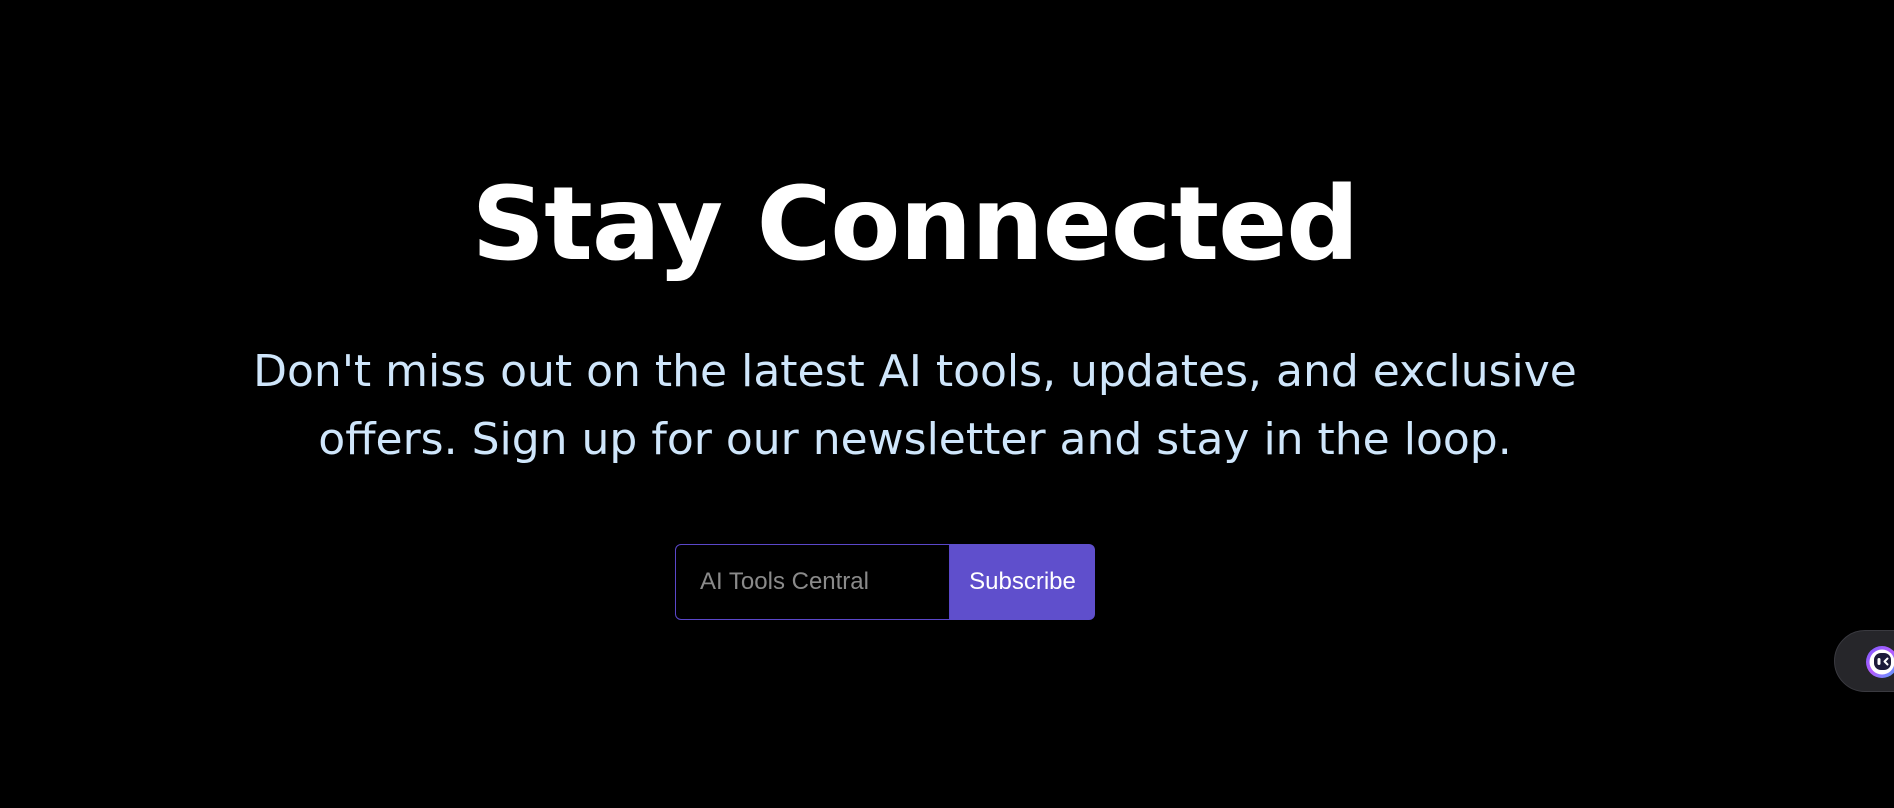 The width and height of the screenshot is (1894, 808). Describe the element at coordinates (1880, 662) in the screenshot. I see `assistant-face-icon` at that location.